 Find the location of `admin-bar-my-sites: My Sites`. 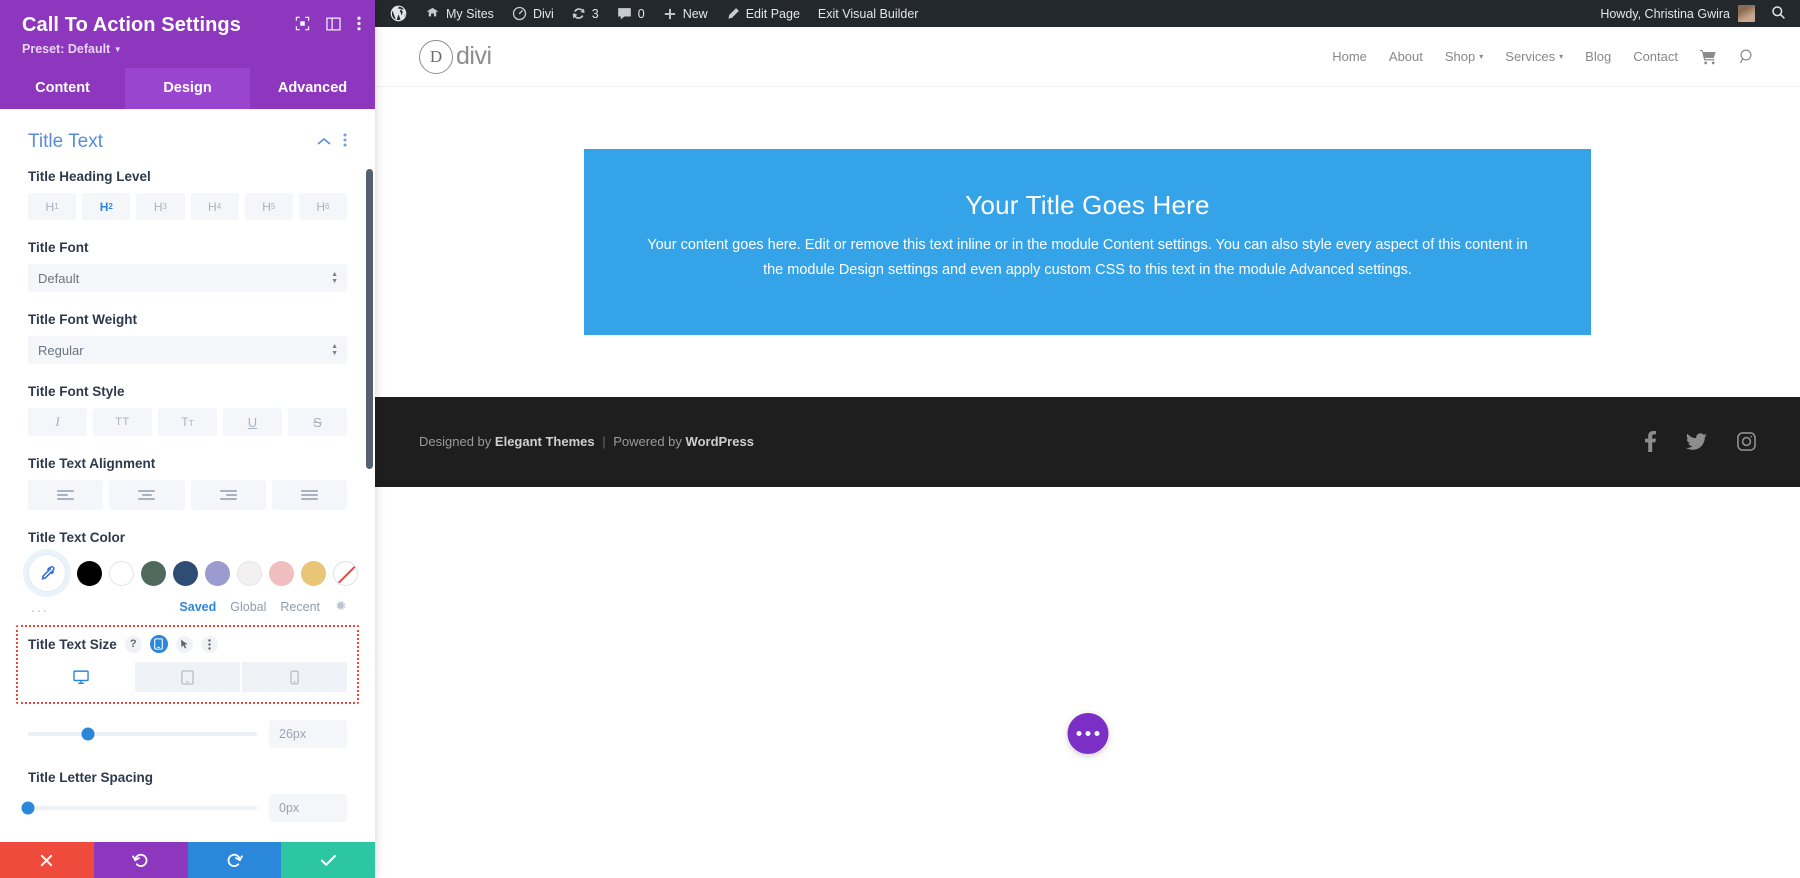

admin-bar-my-sites: My Sites is located at coordinates (459, 13).